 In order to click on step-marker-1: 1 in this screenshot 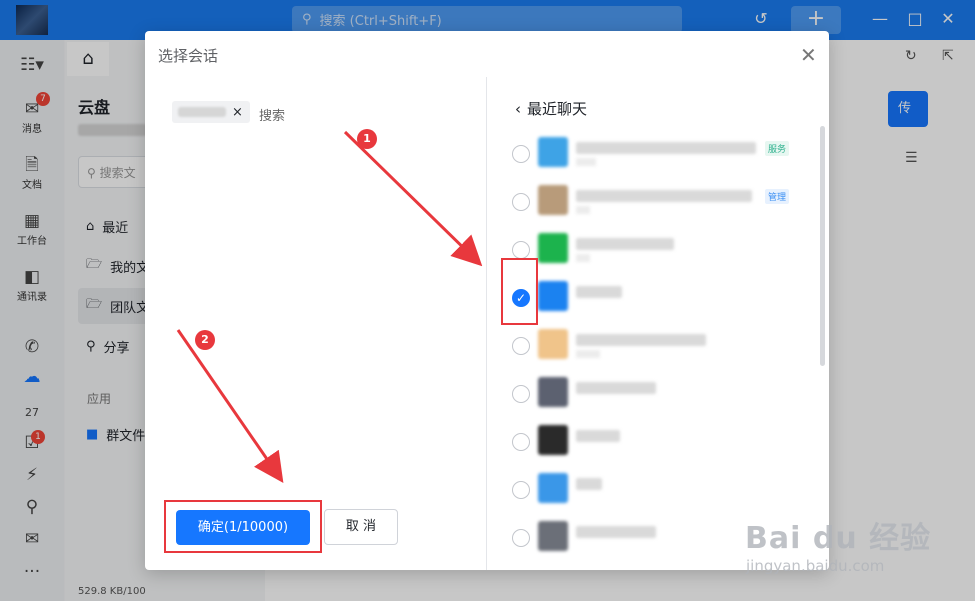, I will do `click(367, 139)`.